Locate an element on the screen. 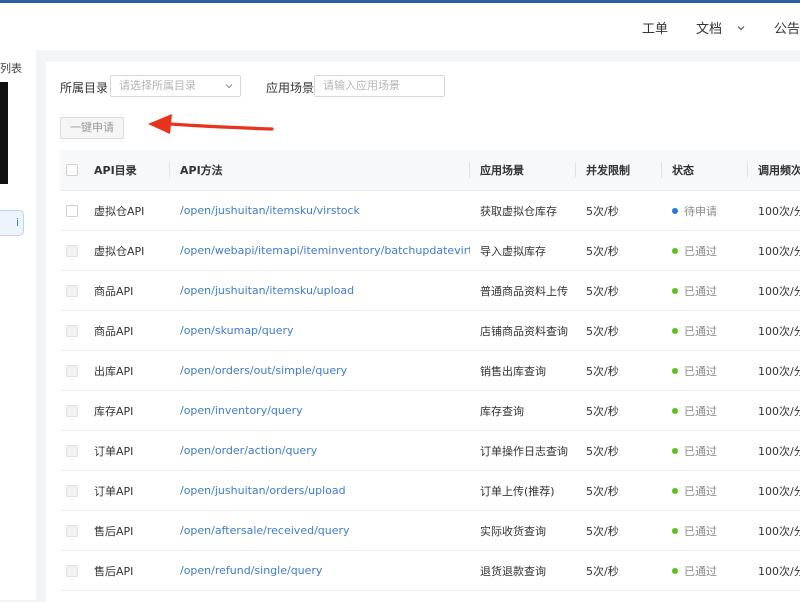 The image size is (800, 602). red-arrow-annotation is located at coordinates (211, 124).